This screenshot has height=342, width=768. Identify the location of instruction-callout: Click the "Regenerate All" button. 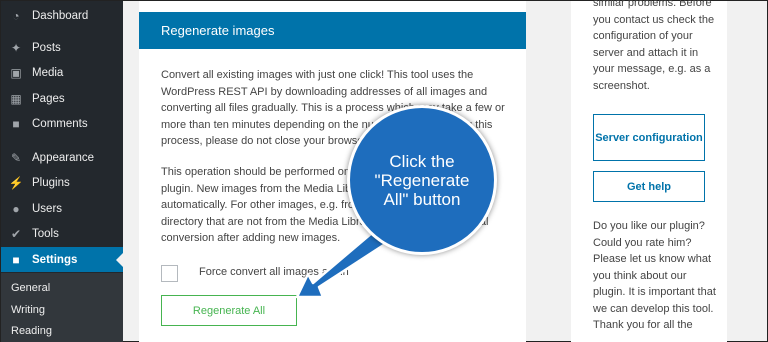
(422, 180).